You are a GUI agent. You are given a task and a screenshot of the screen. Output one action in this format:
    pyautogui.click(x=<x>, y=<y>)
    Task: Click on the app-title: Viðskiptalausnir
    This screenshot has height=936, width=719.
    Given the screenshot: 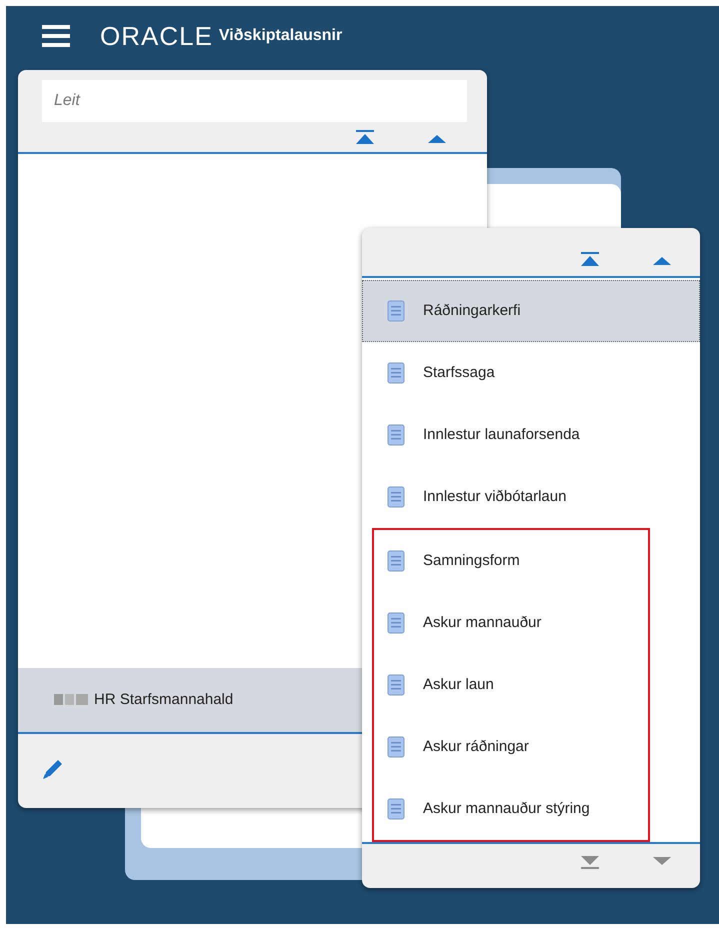 What is the action you would take?
    pyautogui.click(x=280, y=36)
    